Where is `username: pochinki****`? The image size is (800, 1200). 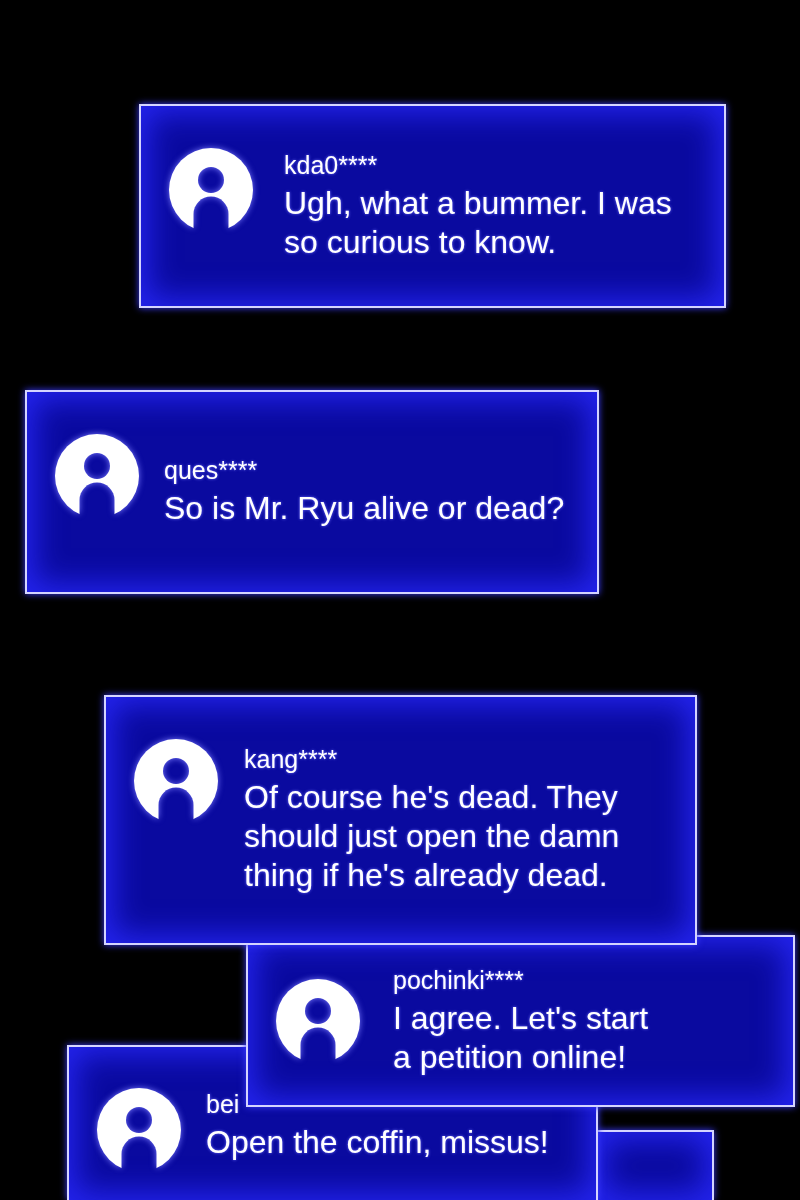
username: pochinki**** is located at coordinates (458, 979).